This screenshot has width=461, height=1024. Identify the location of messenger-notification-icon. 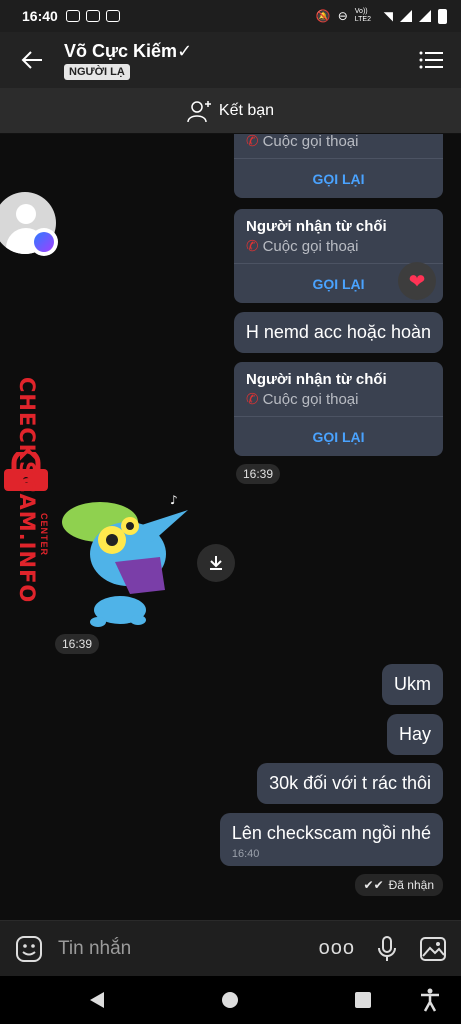
(72, 16).